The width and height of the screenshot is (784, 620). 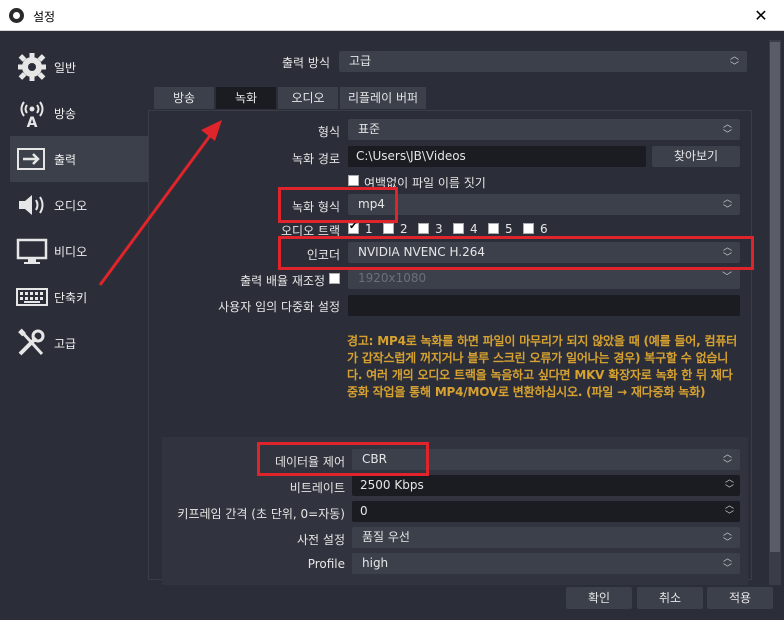 I want to click on highlight-format, so click(x=338, y=205).